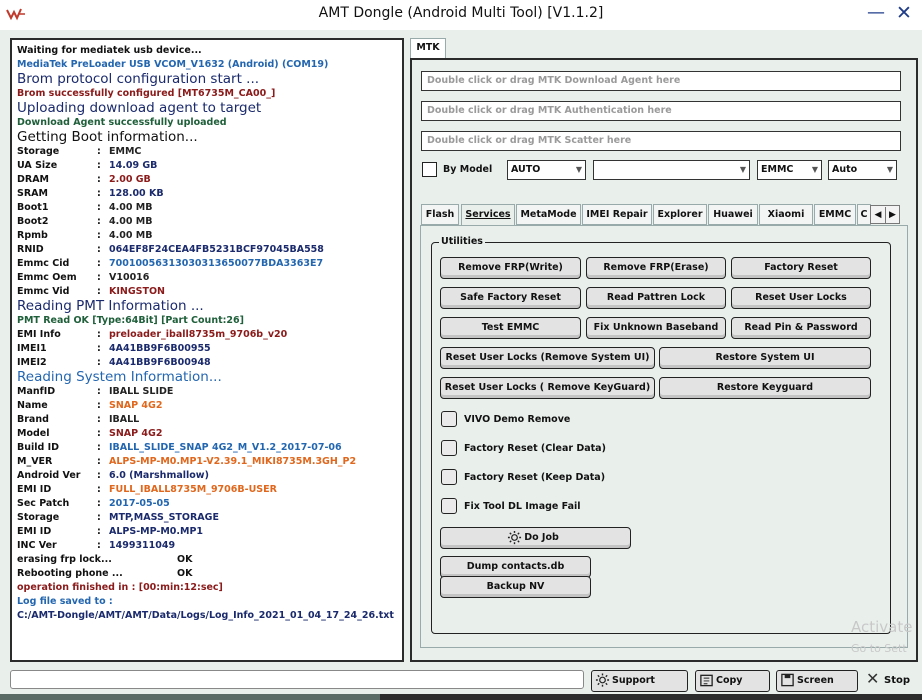 Image resolution: width=922 pixels, height=700 pixels. What do you see at coordinates (639, 685) in the screenshot?
I see `support-forum-button: Support Fourm` at bounding box center [639, 685].